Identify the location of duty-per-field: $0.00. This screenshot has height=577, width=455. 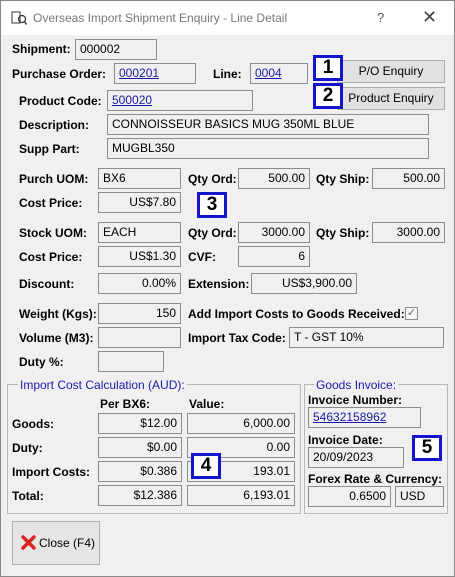
(140, 447).